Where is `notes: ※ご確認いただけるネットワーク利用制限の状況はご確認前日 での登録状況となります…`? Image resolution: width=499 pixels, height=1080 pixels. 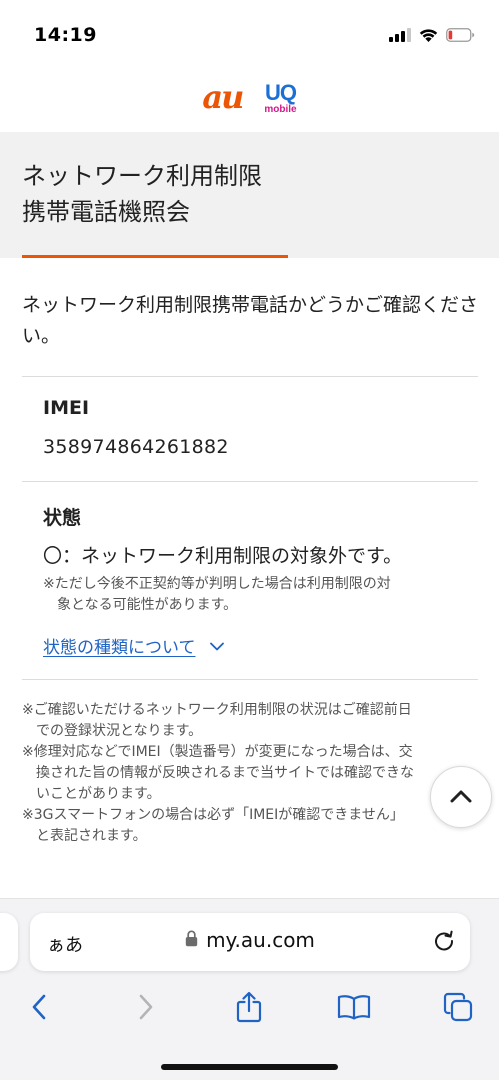 notes: ※ご確認いただけるネットワーク利用制限の状況はご確認前日 での登録状況となります… is located at coordinates (252, 773).